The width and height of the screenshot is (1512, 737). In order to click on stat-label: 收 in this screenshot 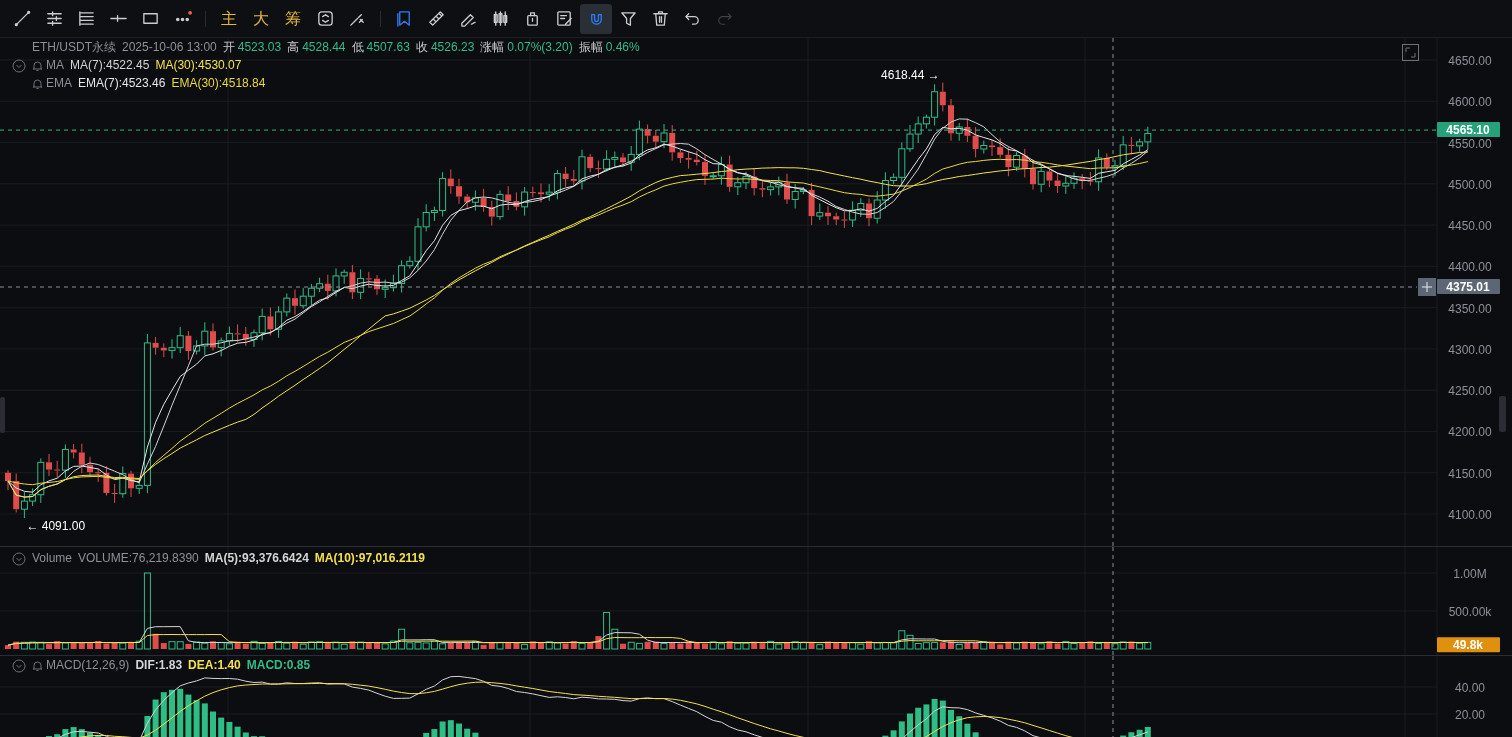, I will do `click(421, 47)`.